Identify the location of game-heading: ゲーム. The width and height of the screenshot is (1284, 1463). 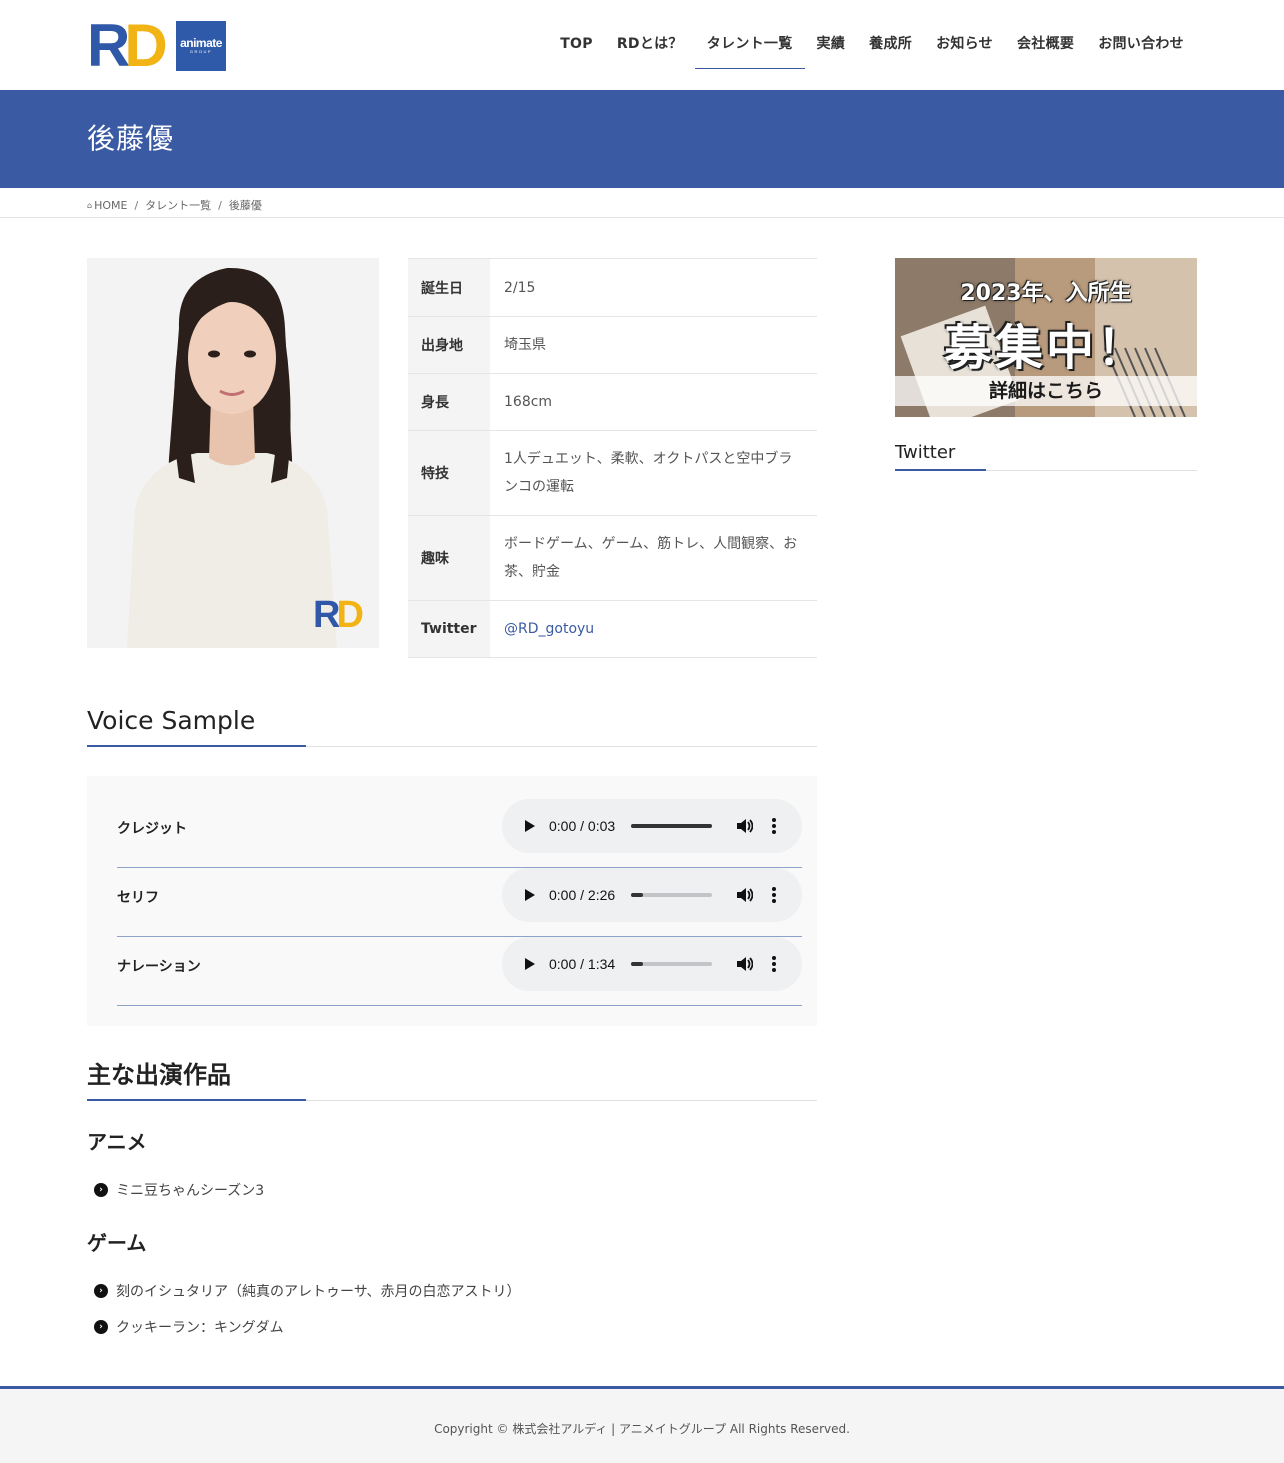
(117, 1243).